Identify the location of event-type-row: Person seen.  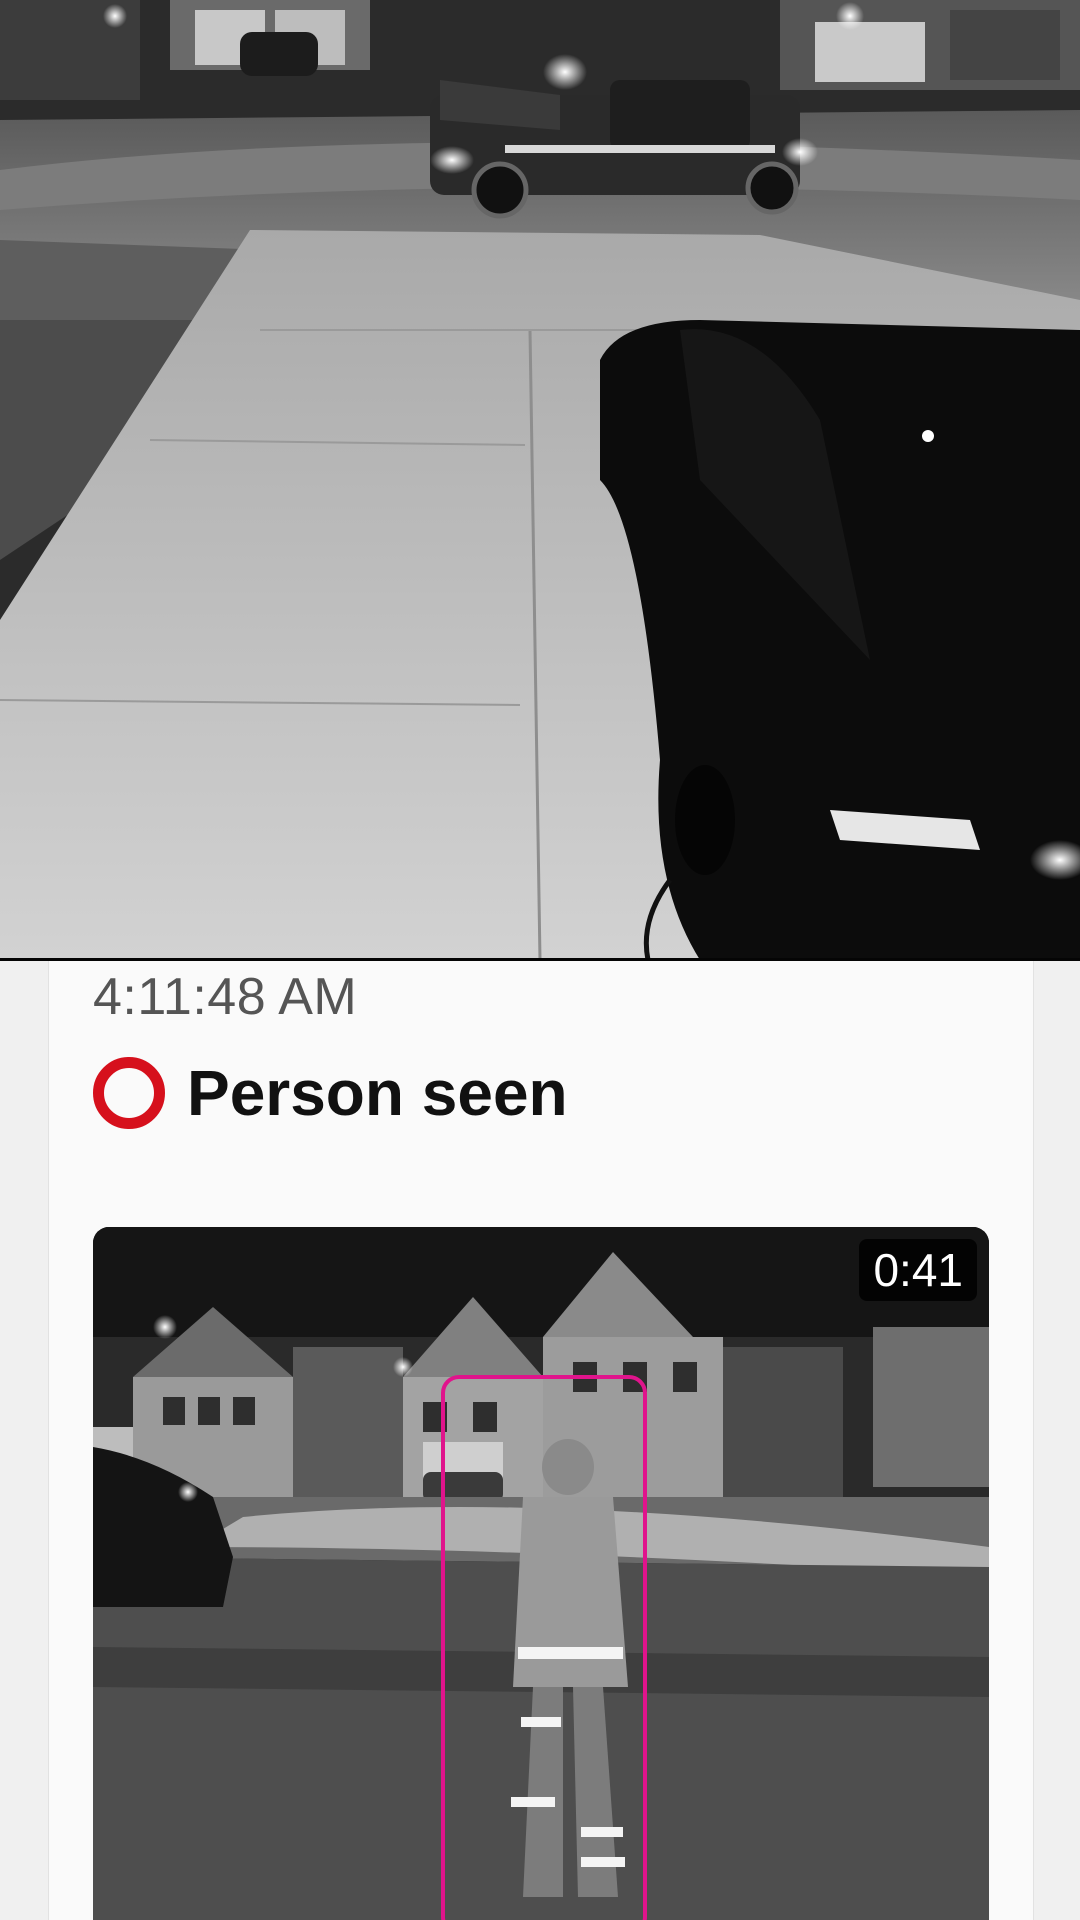
(330, 1093).